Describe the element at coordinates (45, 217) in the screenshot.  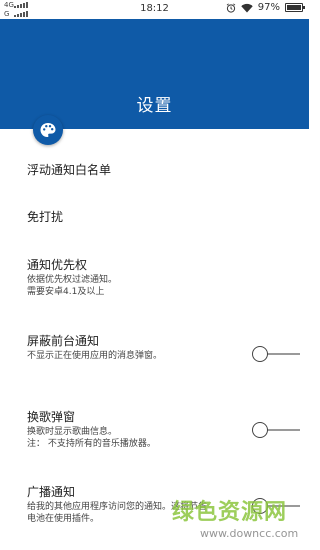
I see `setting-title: 免打扰` at that location.